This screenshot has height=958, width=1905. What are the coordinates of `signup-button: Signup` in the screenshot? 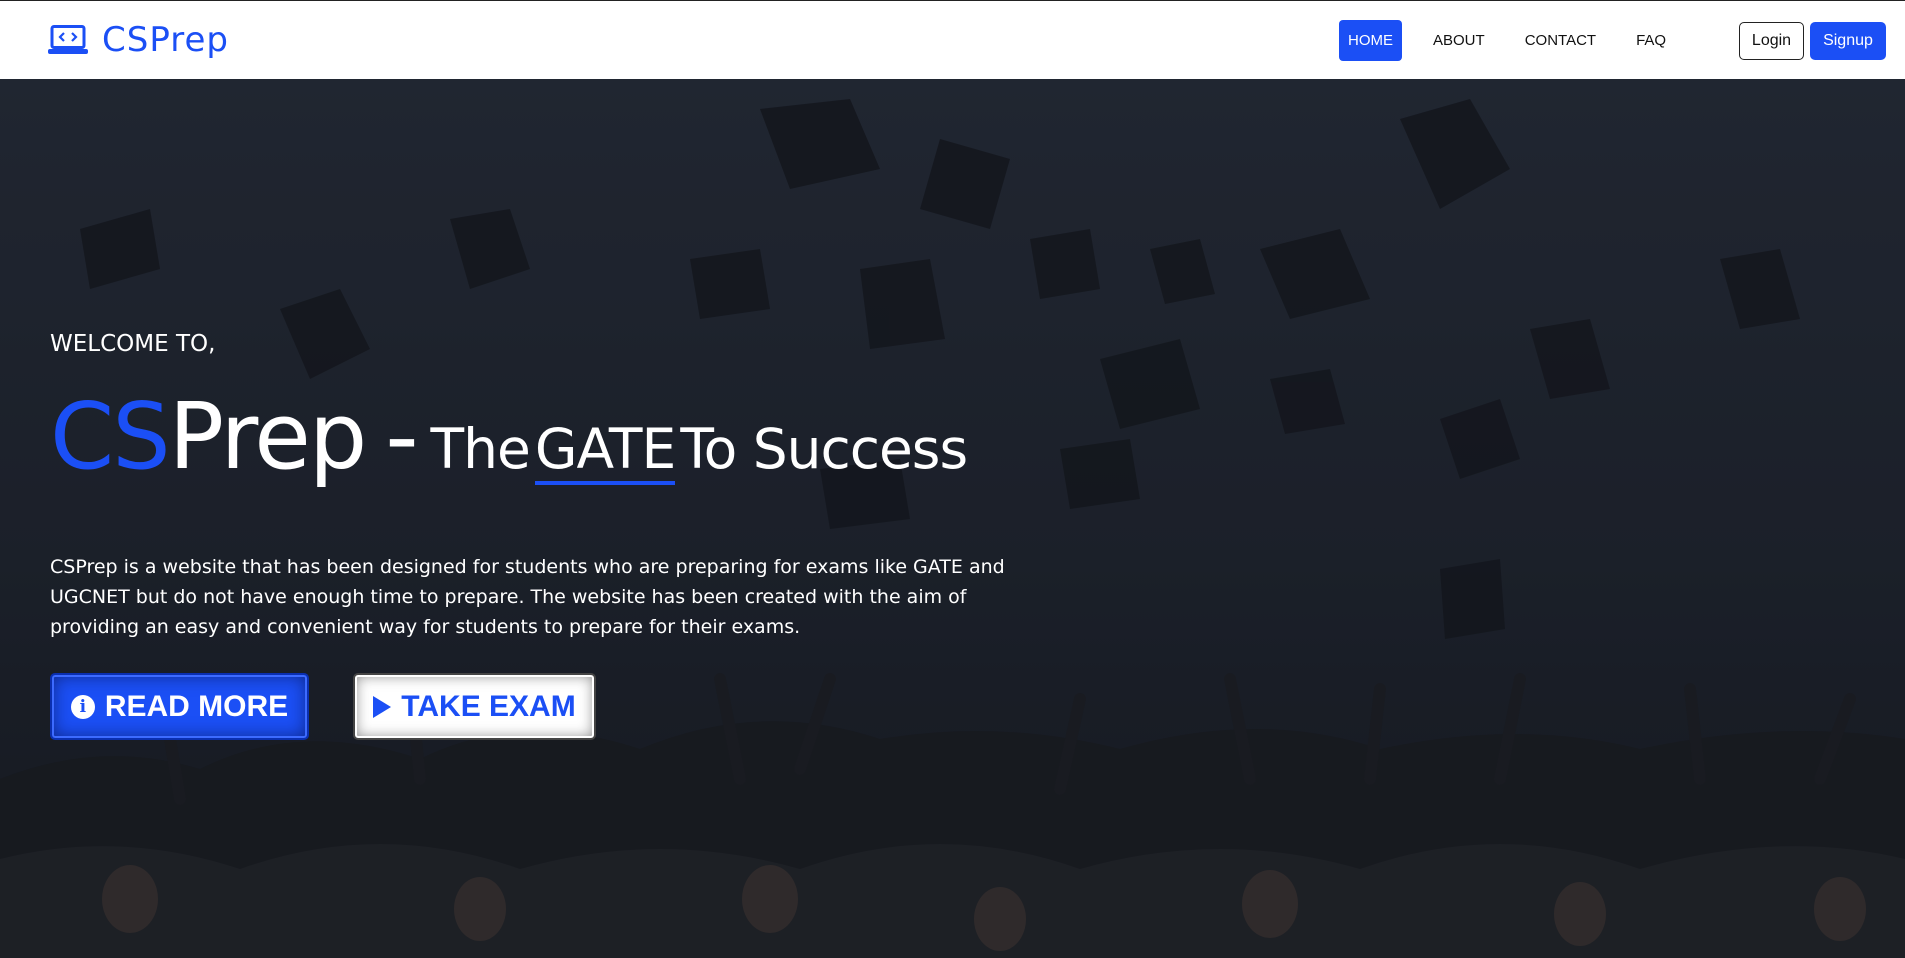 It's located at (1848, 41).